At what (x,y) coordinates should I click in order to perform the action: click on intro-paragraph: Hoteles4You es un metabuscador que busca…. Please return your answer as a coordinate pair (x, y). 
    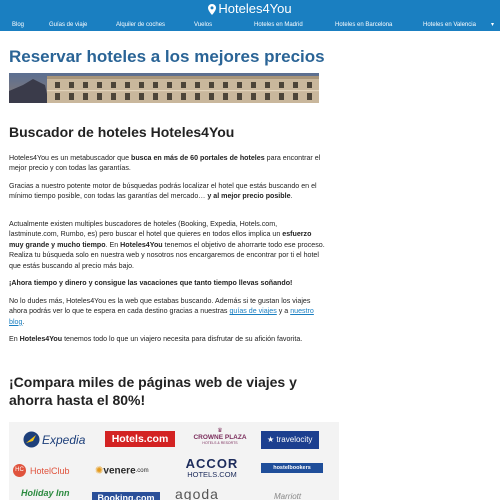
    Looking at the image, I should click on (168, 163).